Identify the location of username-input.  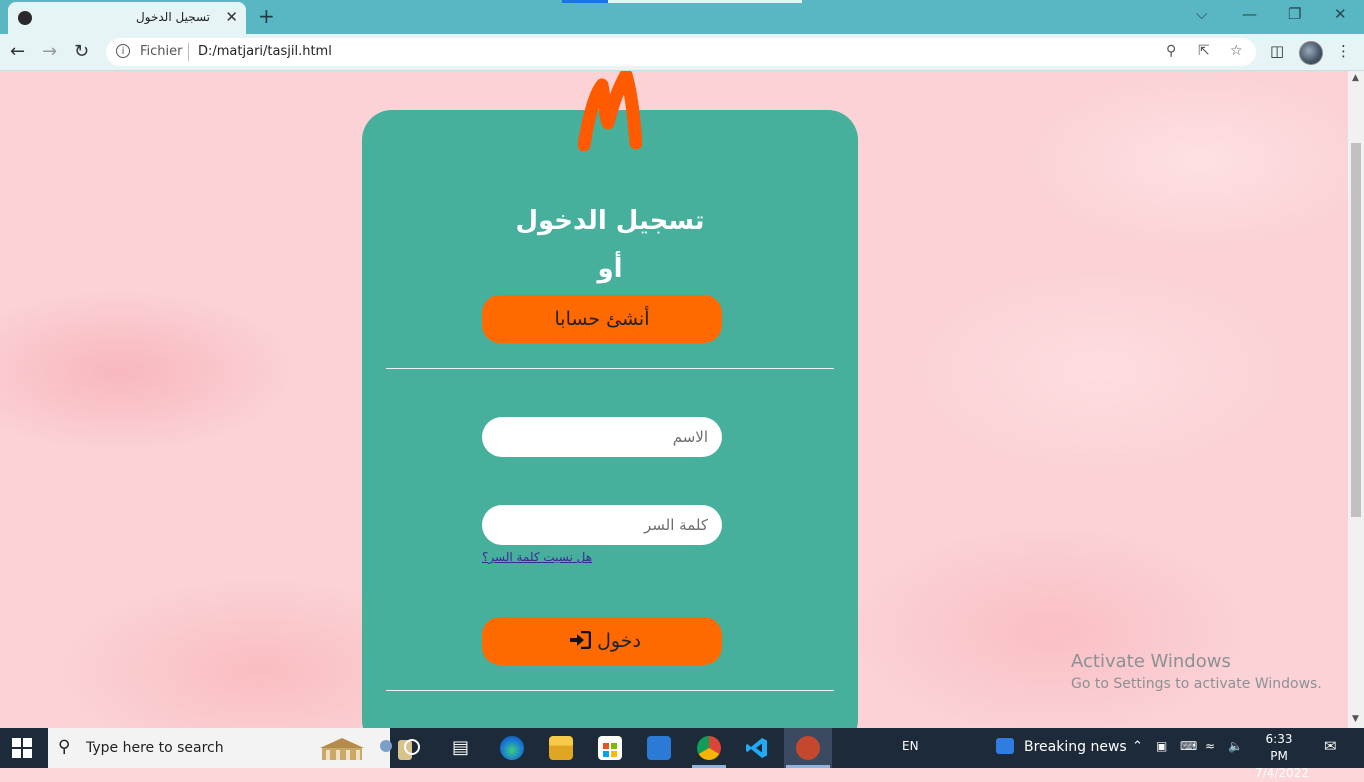
(602, 437).